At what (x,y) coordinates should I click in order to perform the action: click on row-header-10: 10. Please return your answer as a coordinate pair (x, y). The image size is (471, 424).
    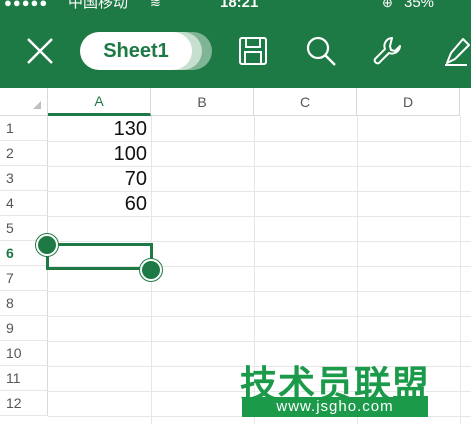
    Looking at the image, I should click on (24, 353).